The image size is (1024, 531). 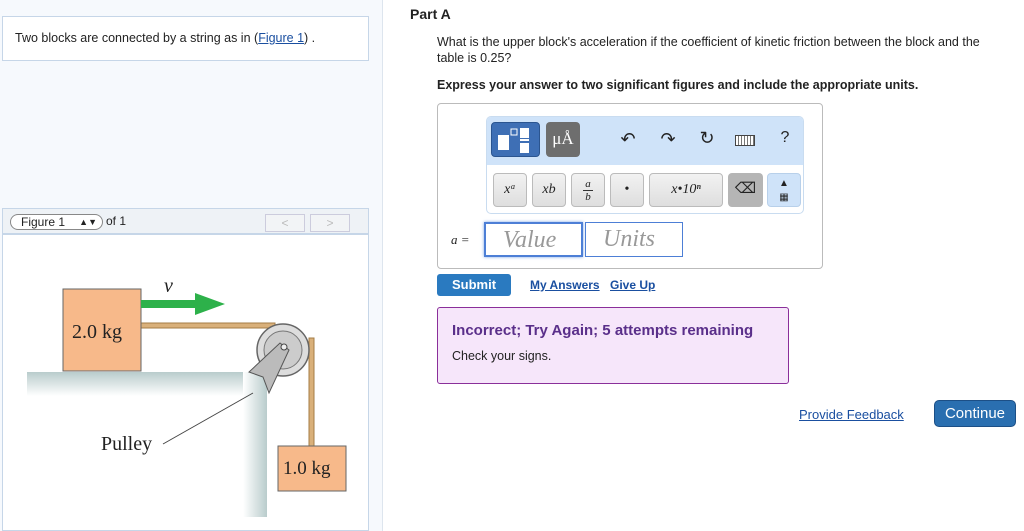 I want to click on table-top, so click(x=147, y=384).